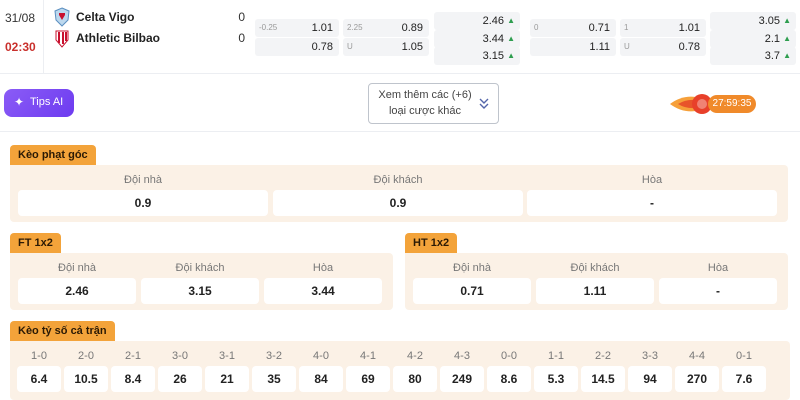 The height and width of the screenshot is (400, 800). I want to click on corners-home-label: Đội nhà, so click(143, 180).